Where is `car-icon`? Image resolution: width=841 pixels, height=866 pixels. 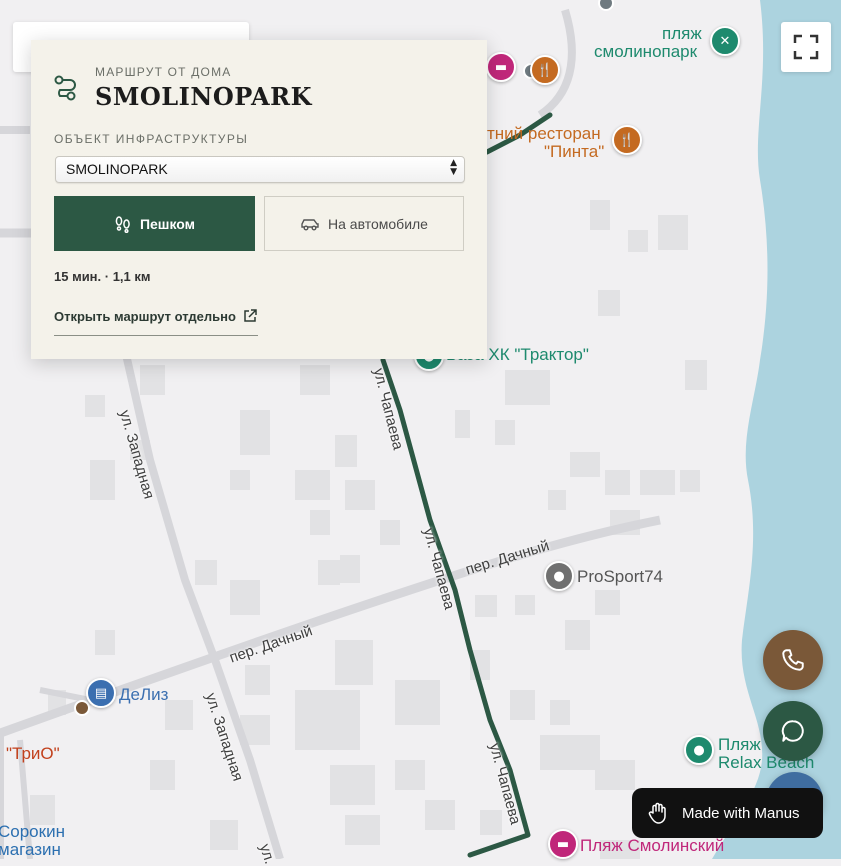
car-icon is located at coordinates (310, 224).